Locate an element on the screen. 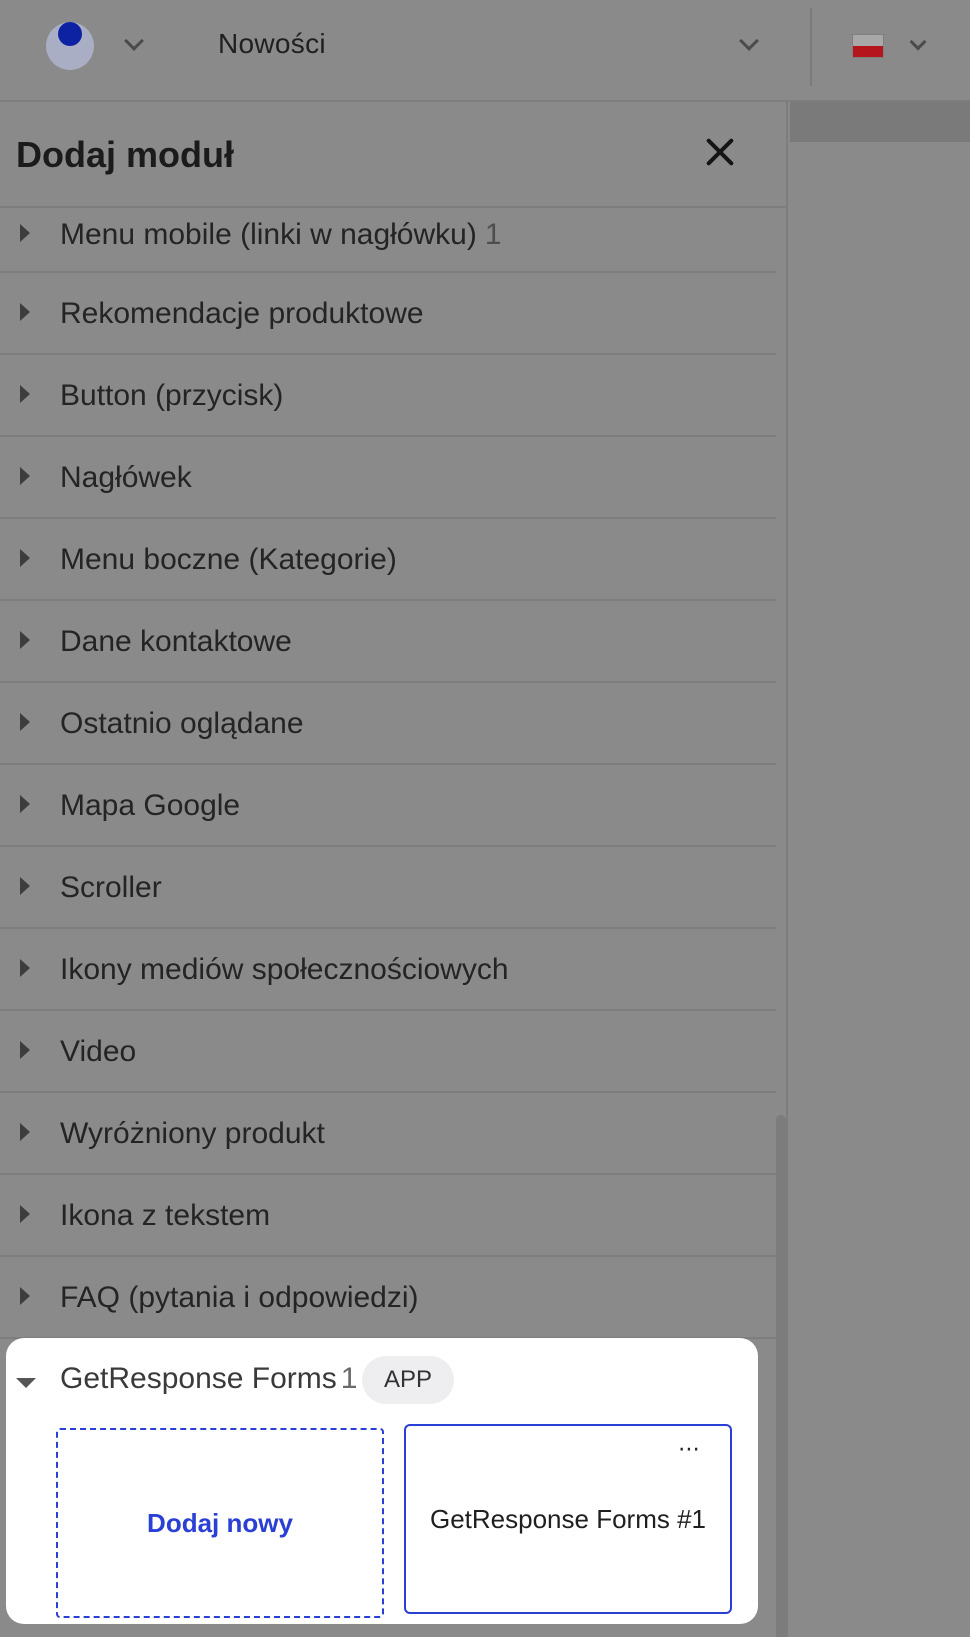  module-row: Menu boczne (Kategorie) is located at coordinates (388, 560).